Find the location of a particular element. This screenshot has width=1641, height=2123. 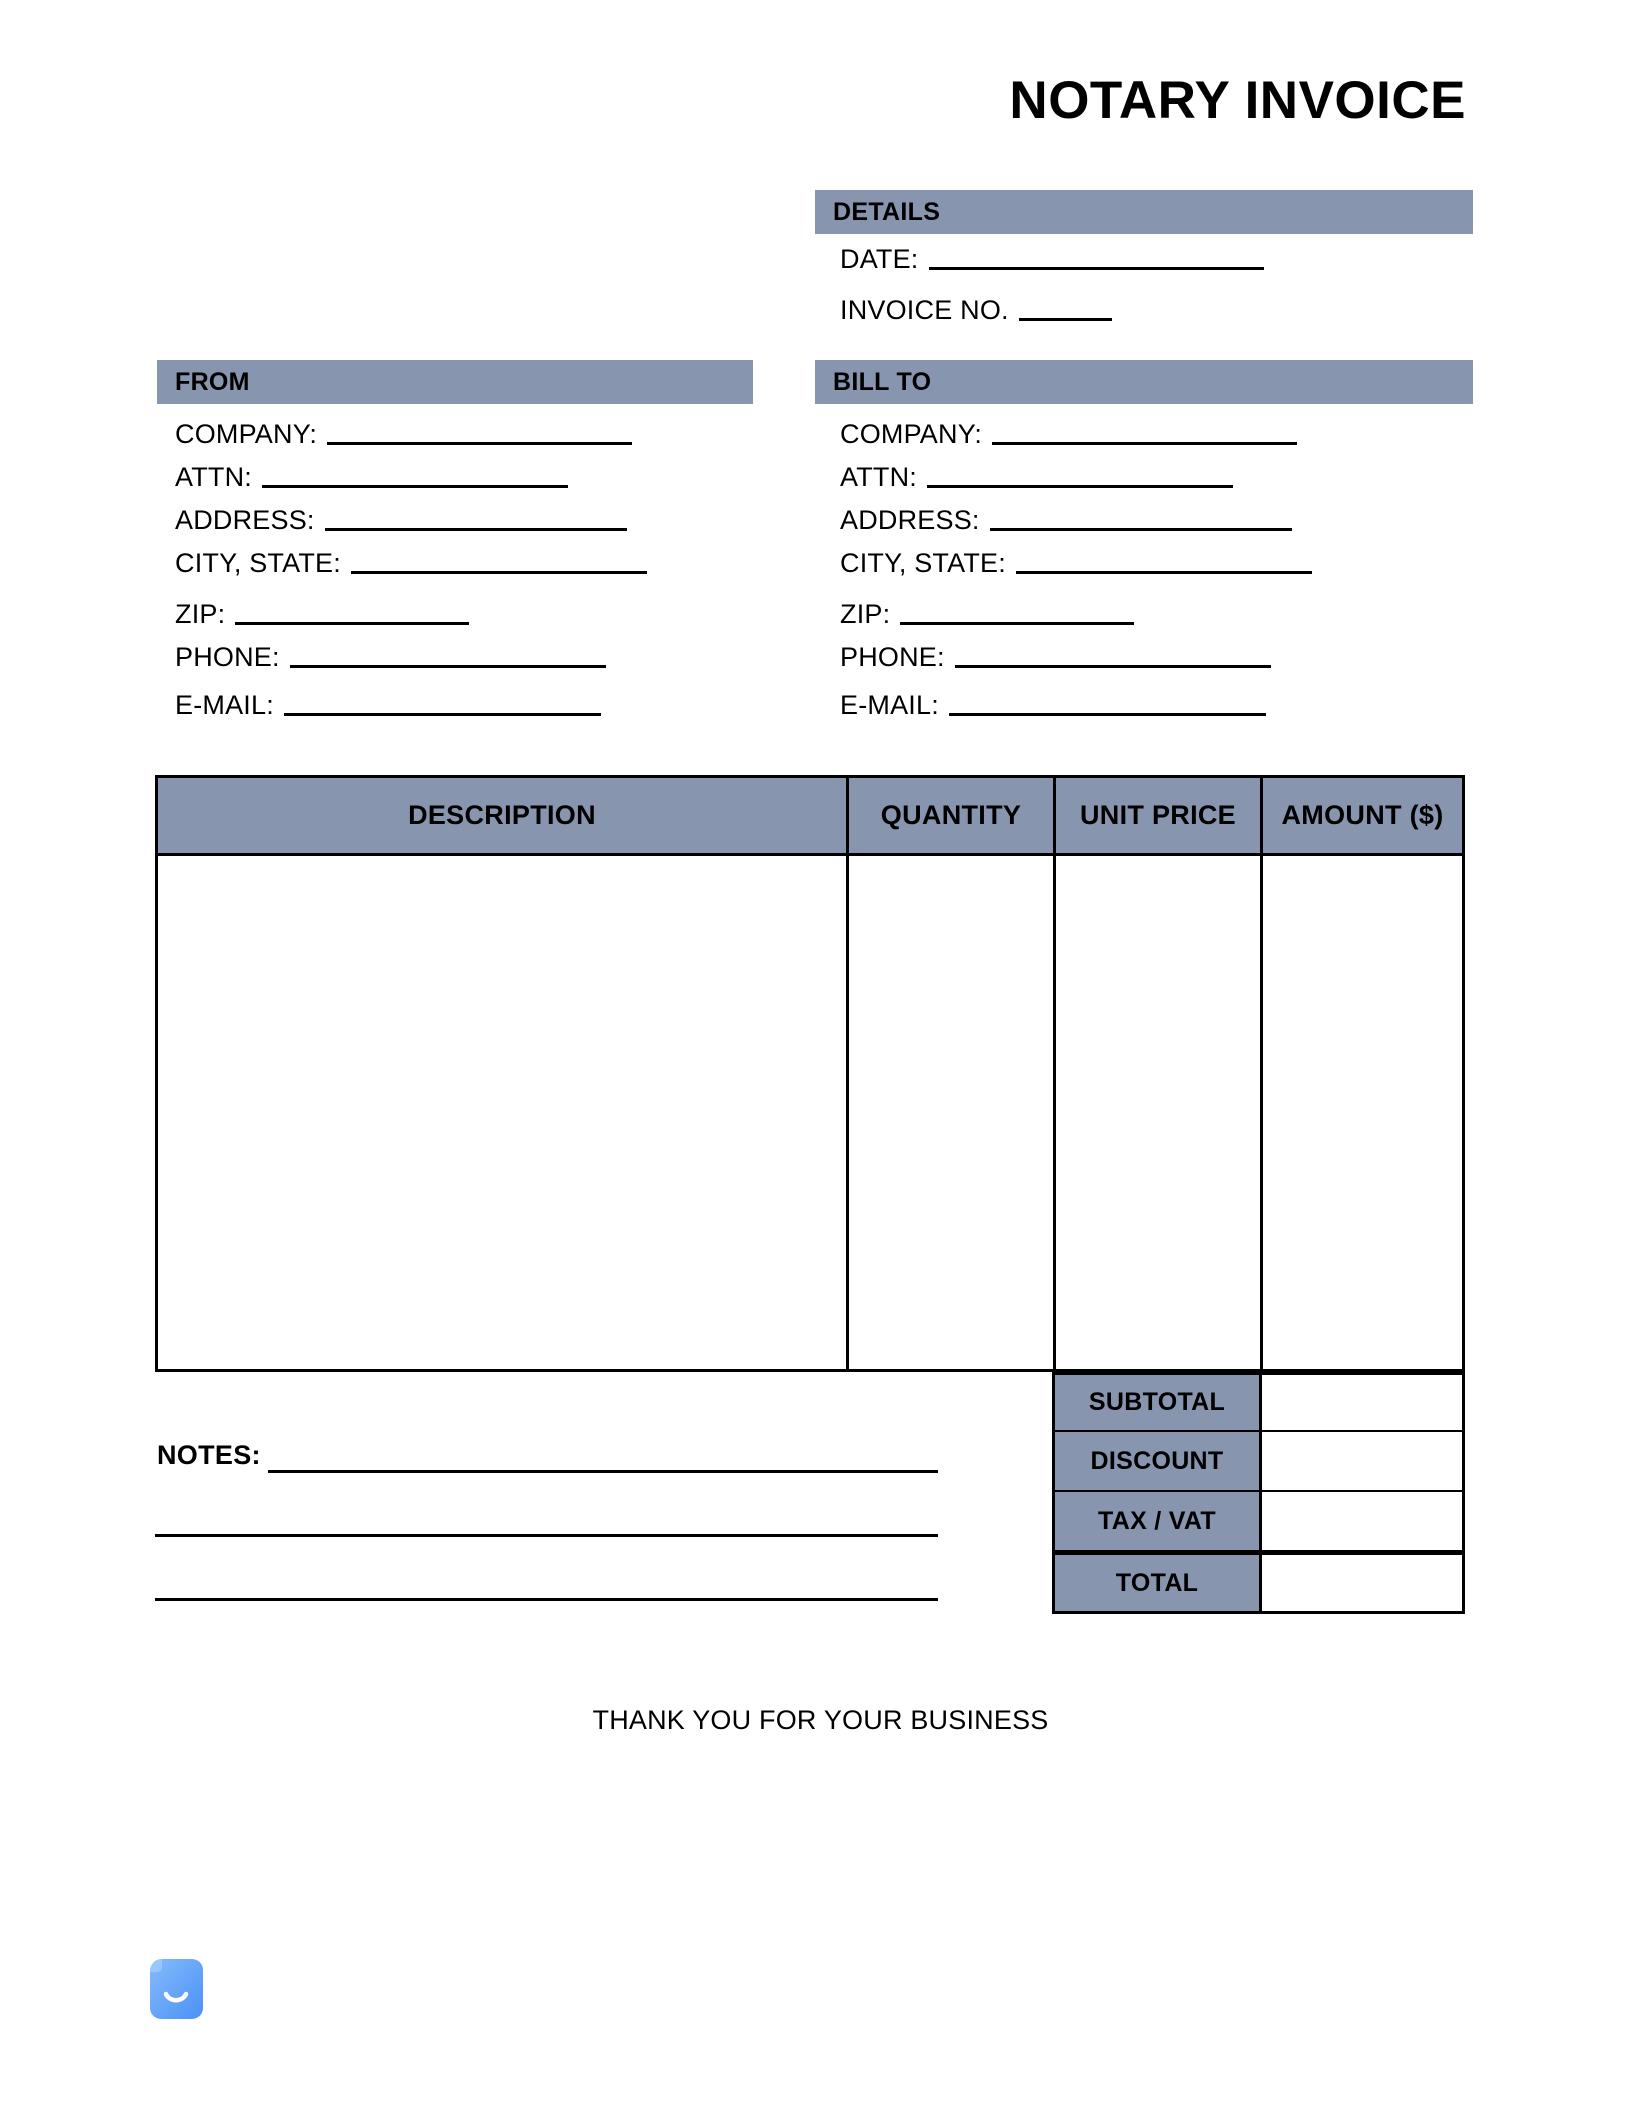

billto-company-label: COMPANY: is located at coordinates (911, 434).